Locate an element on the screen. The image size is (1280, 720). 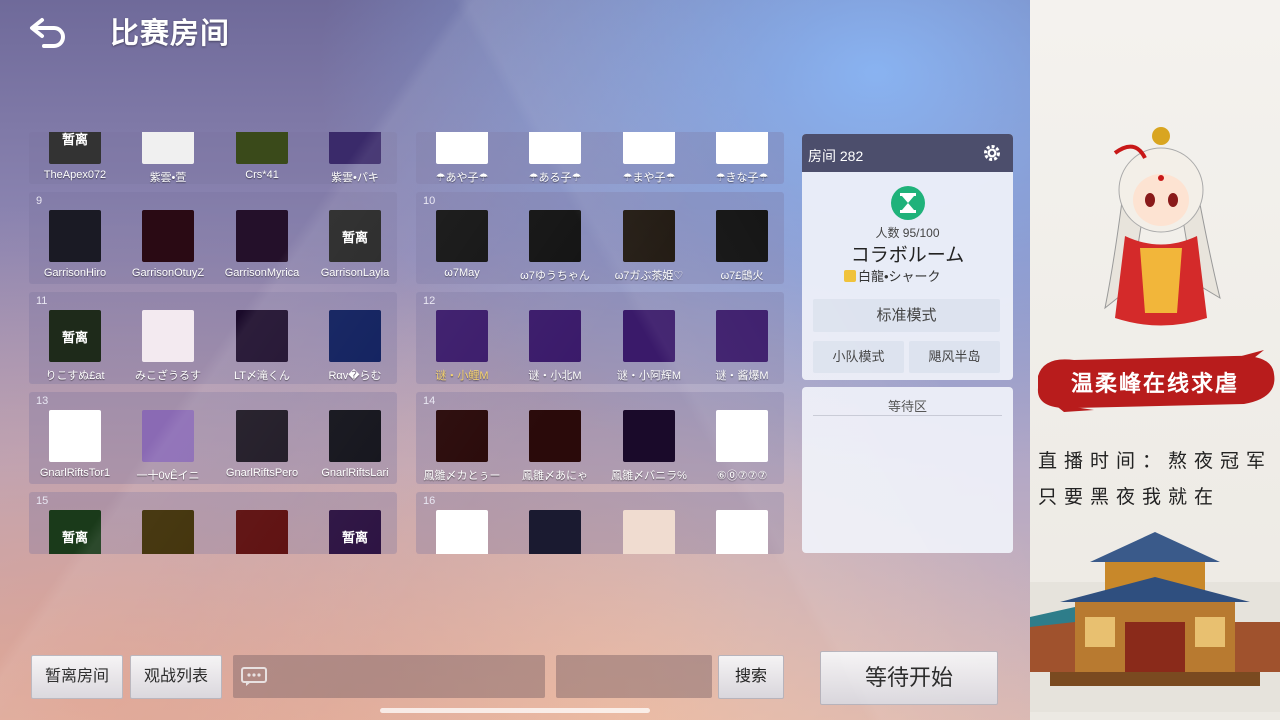
player-card: 暂离 TheApex072 is located at coordinates (75, 156).